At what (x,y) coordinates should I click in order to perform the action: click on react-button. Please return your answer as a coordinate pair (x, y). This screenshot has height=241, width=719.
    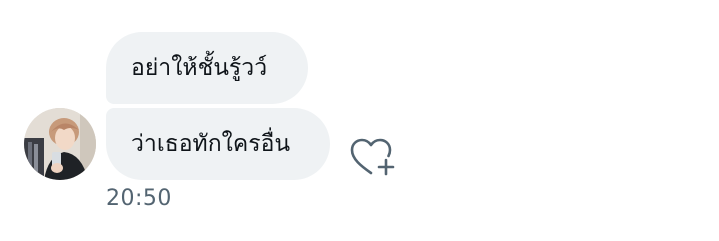
    Looking at the image, I should click on (373, 158).